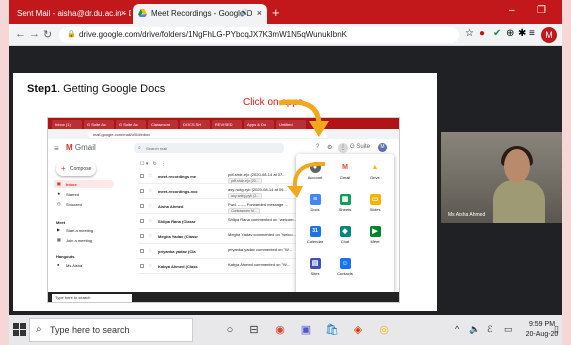 Image resolution: width=571 pixels, height=345 pixels. What do you see at coordinates (360, 147) in the screenshot?
I see `gsuite-label: G Suite` at bounding box center [360, 147].